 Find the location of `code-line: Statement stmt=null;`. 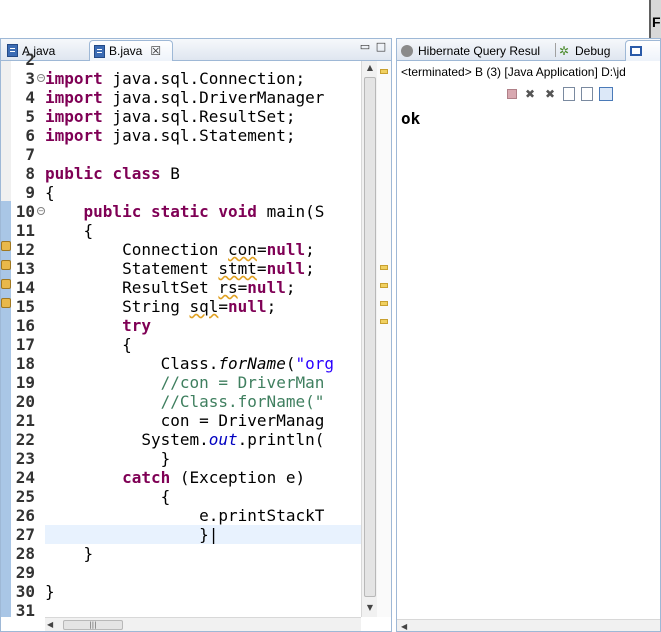

code-line: Statement stmt=null; is located at coordinates (180, 268).